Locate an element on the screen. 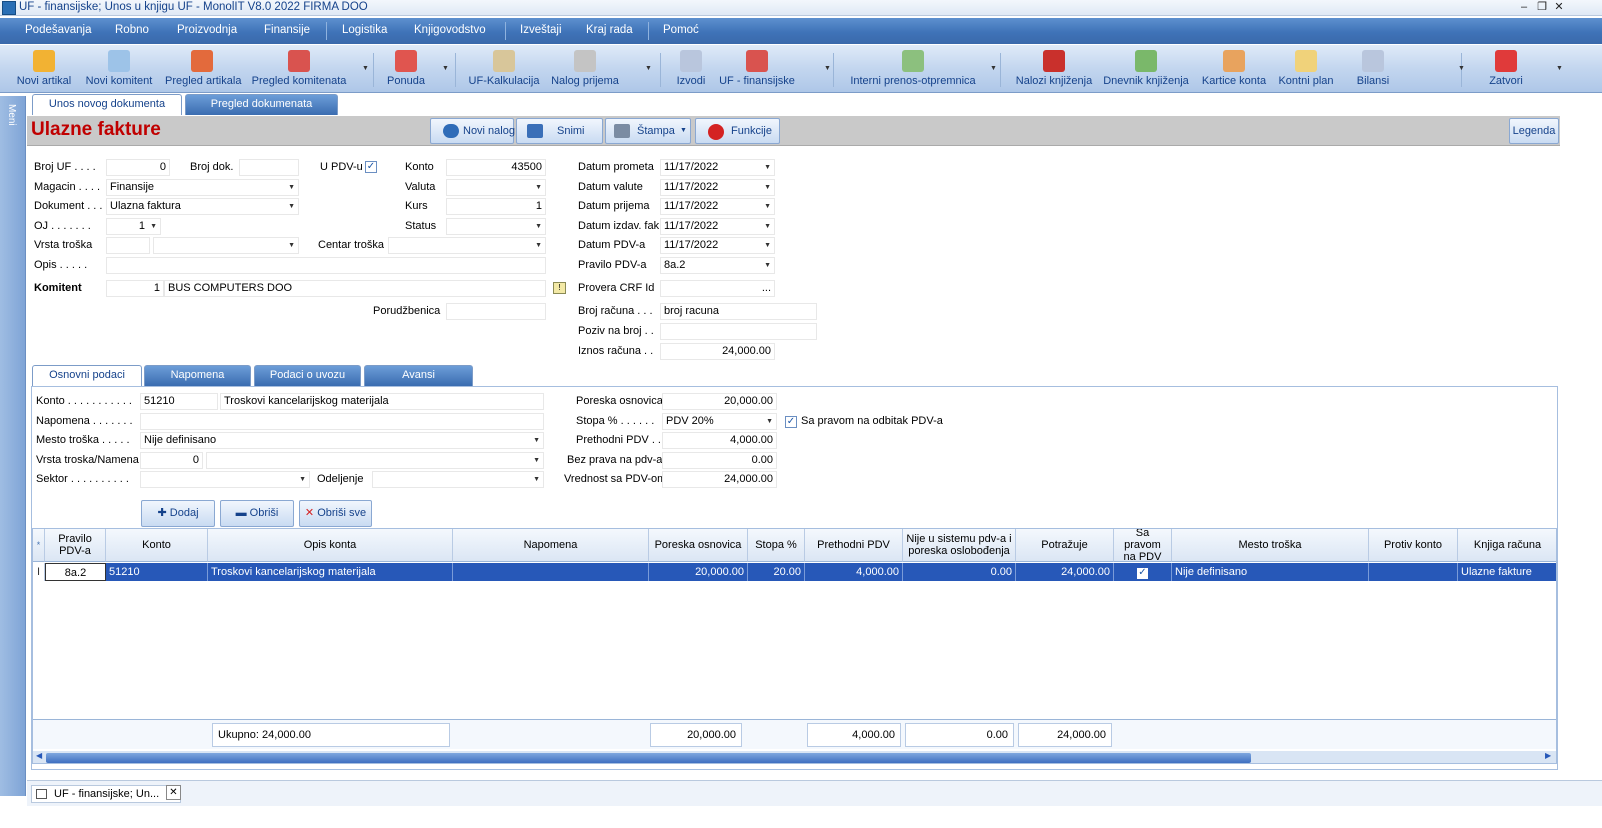 The width and height of the screenshot is (1602, 828). broj-racuna-field: broj racuna is located at coordinates (738, 311).